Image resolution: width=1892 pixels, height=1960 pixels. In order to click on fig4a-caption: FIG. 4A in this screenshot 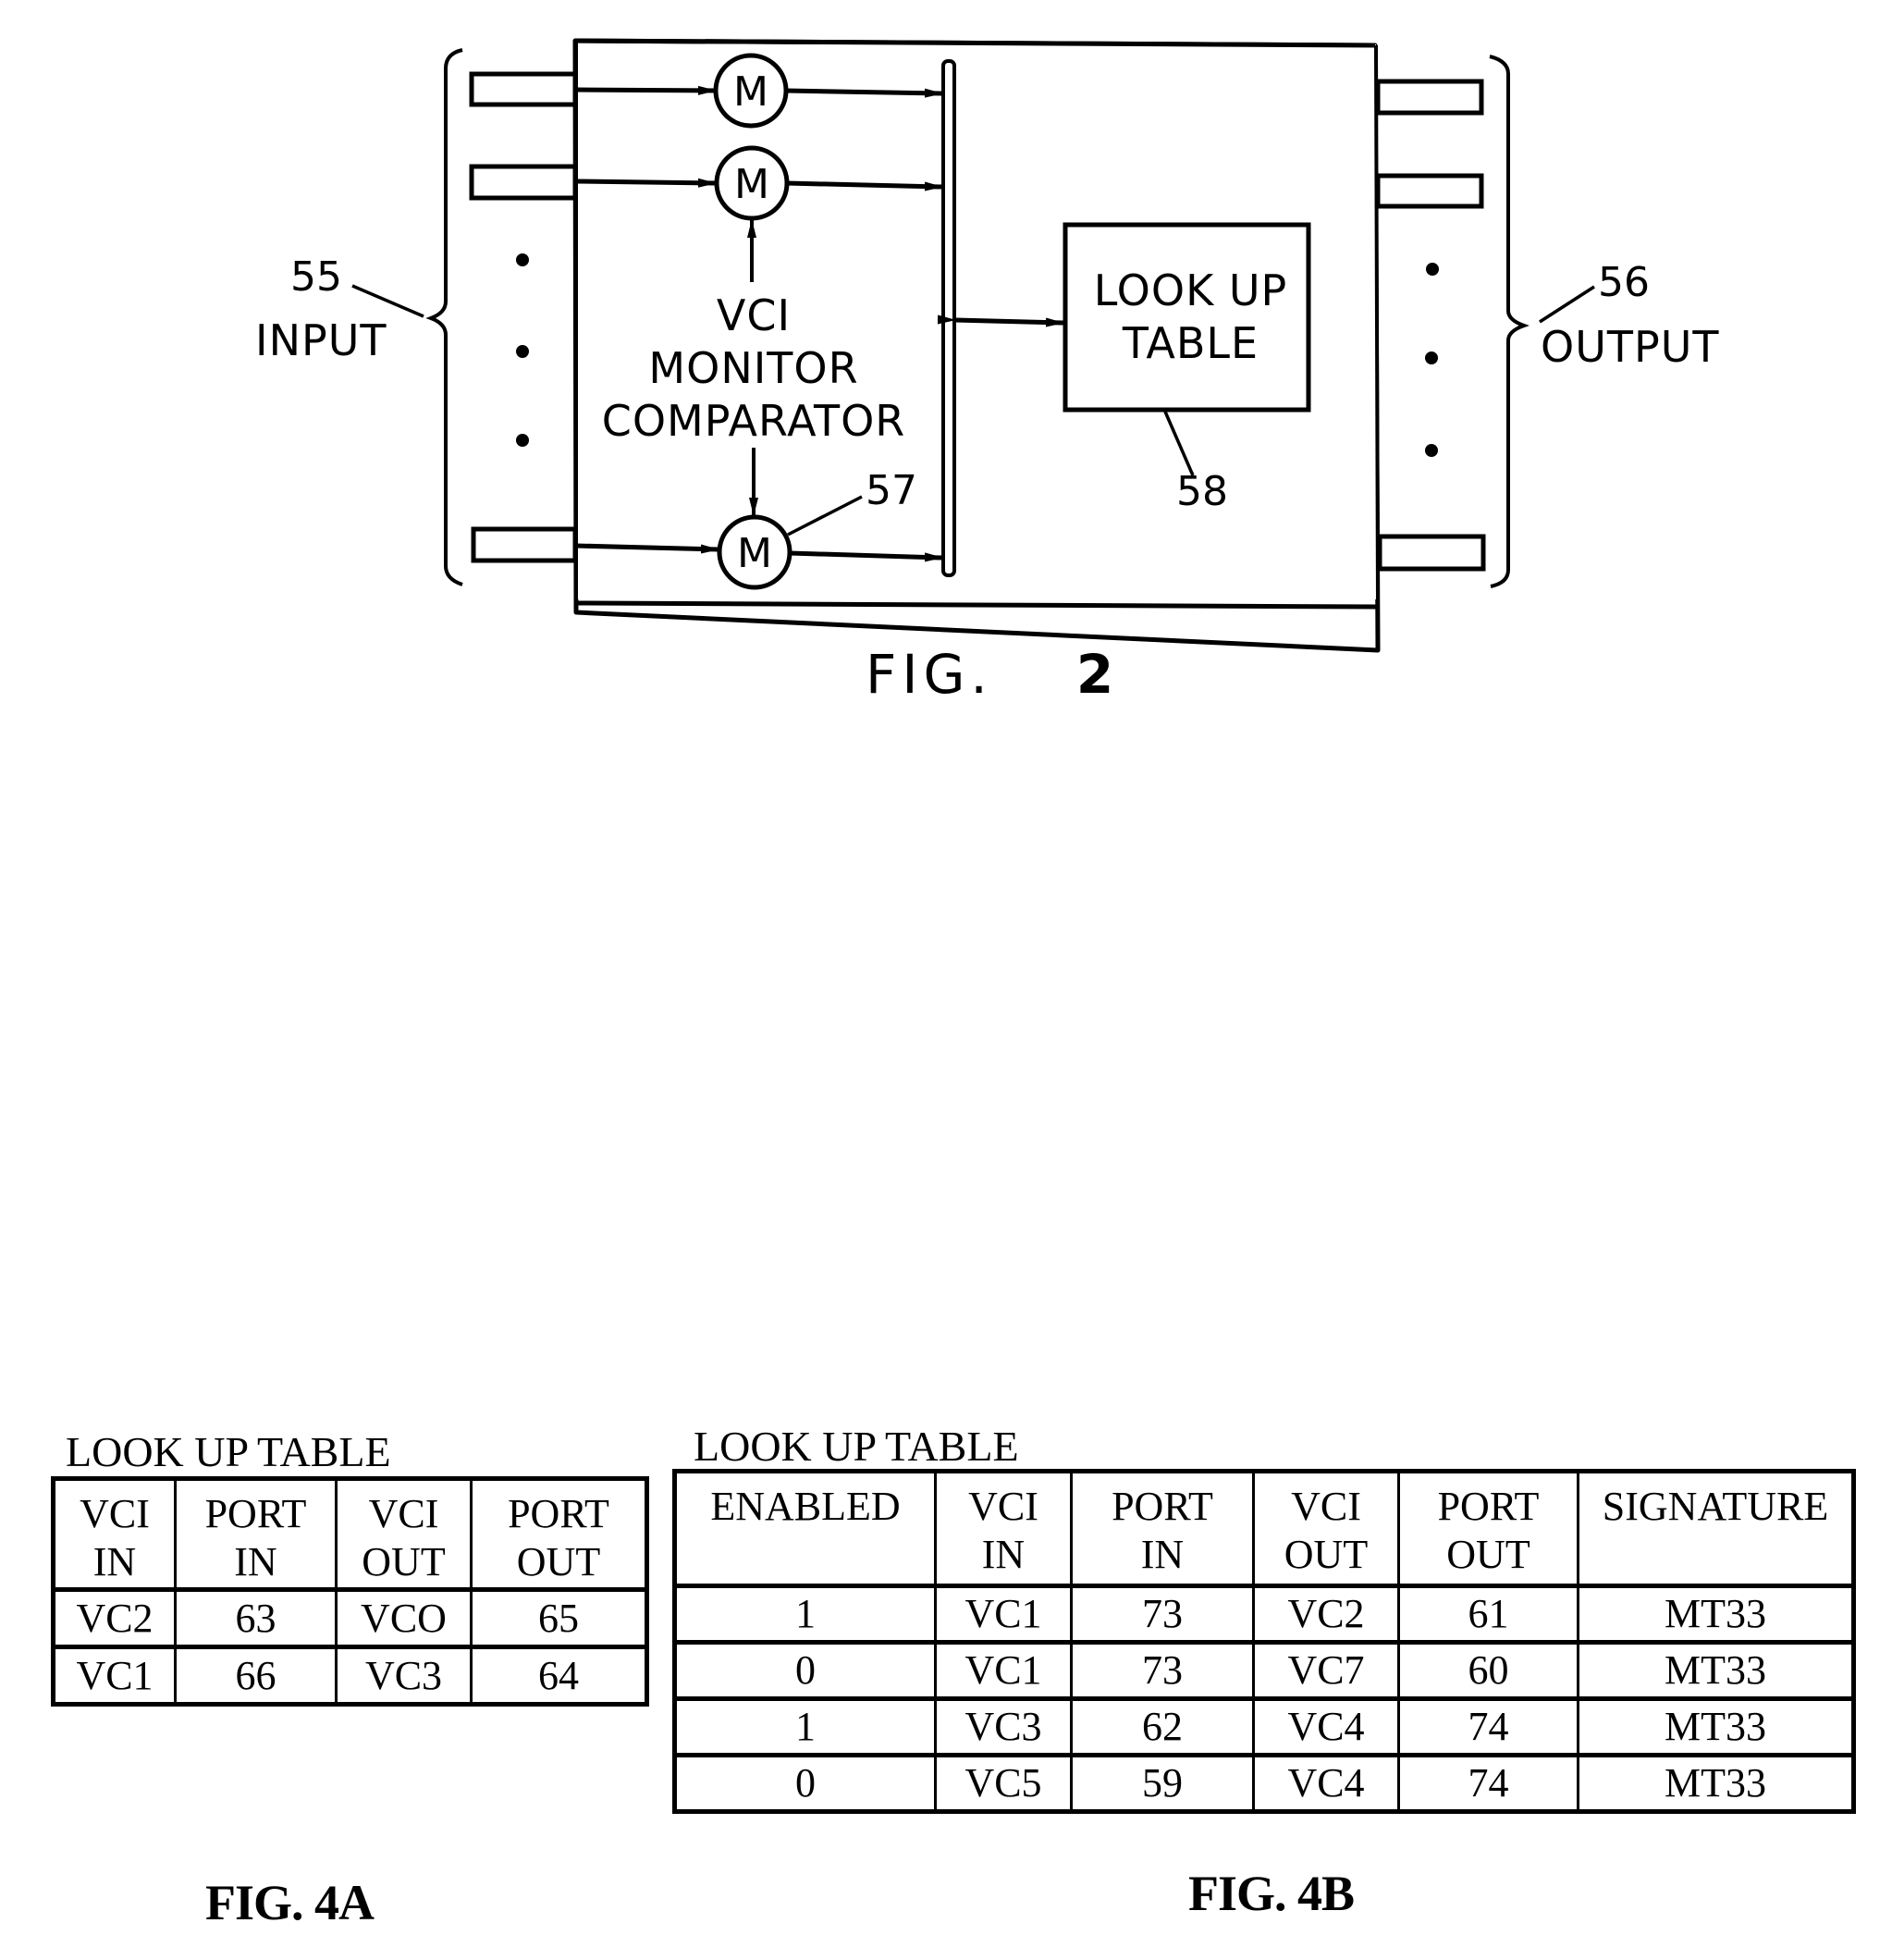, I will do `click(290, 1903)`.